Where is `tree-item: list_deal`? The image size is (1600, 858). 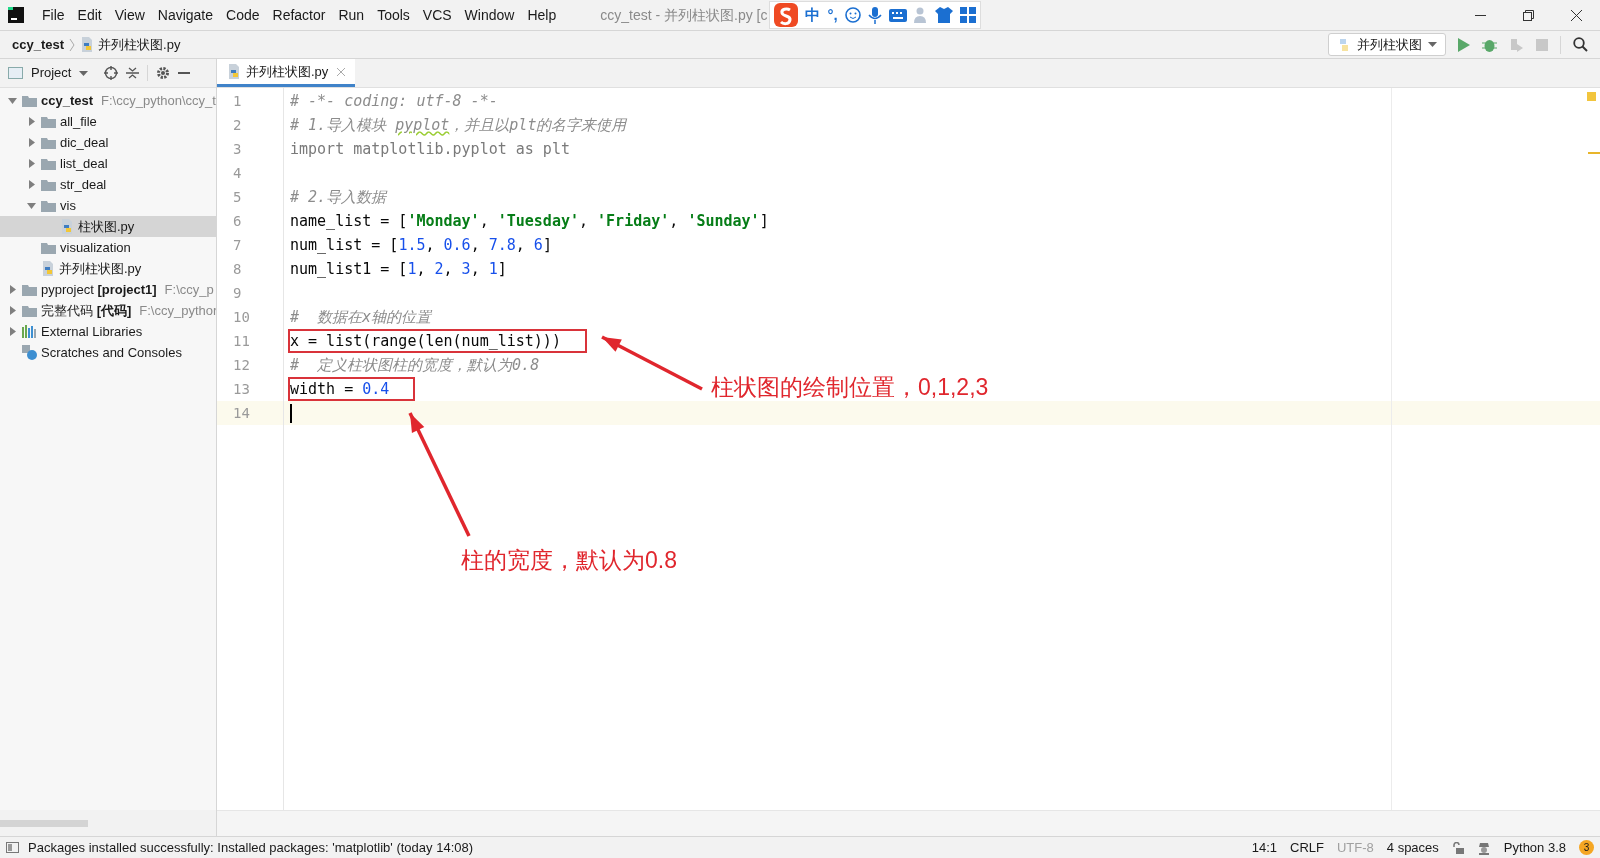
tree-item: list_deal is located at coordinates (108, 163).